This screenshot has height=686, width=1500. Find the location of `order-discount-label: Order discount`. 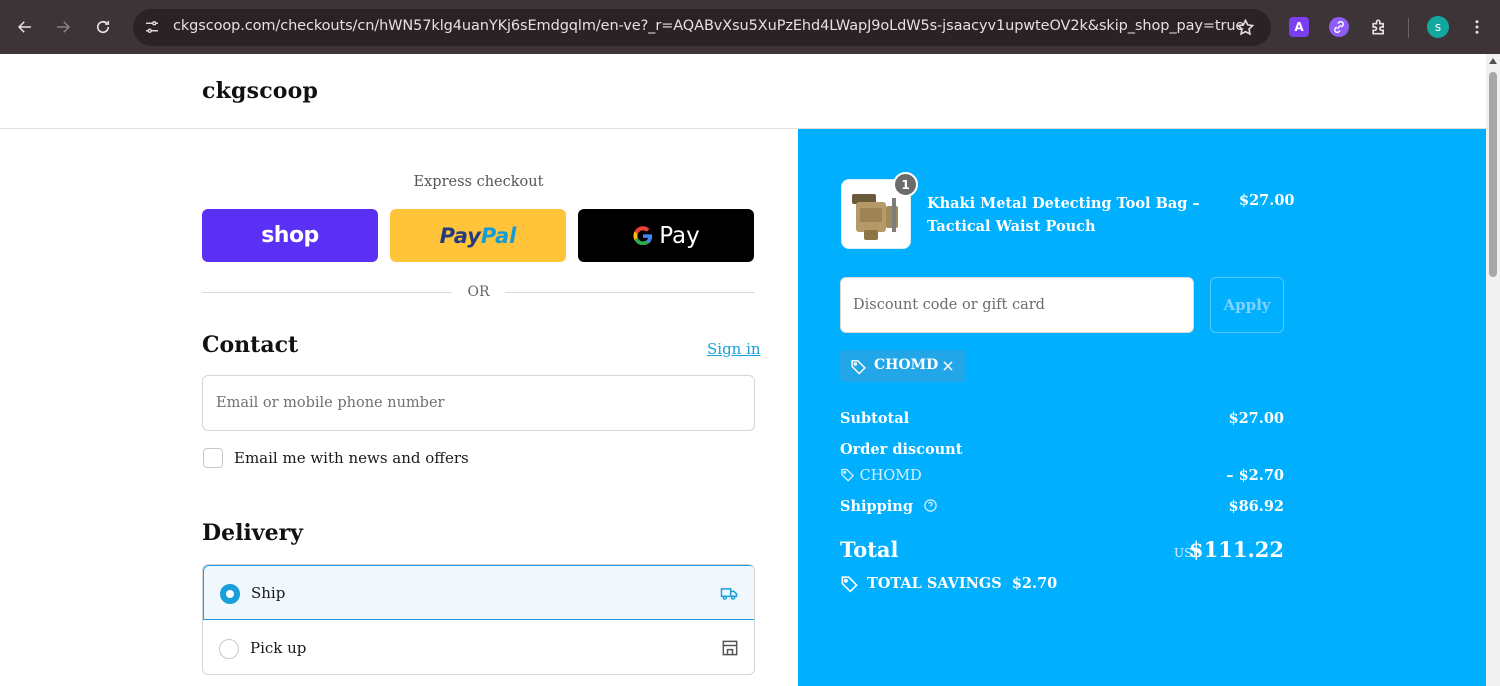

order-discount-label: Order discount is located at coordinates (901, 449).